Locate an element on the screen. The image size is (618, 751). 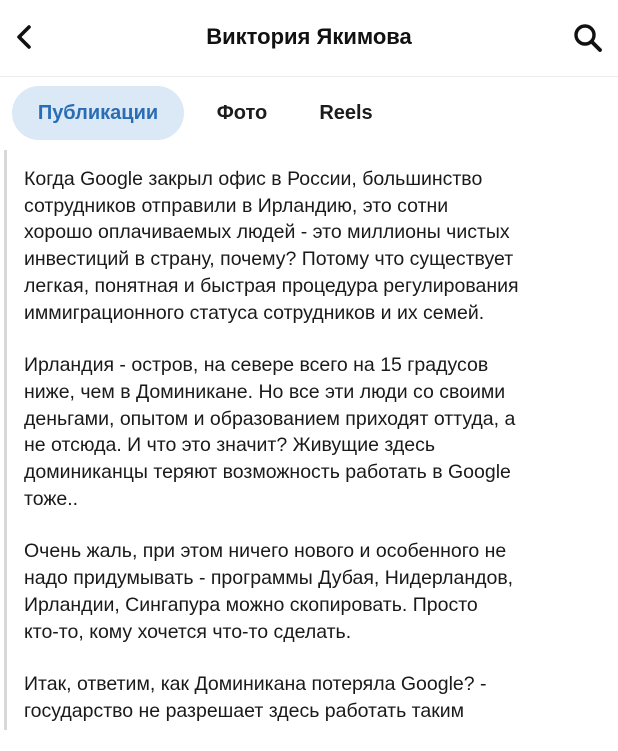
tab-photos: Фото is located at coordinates (242, 113).